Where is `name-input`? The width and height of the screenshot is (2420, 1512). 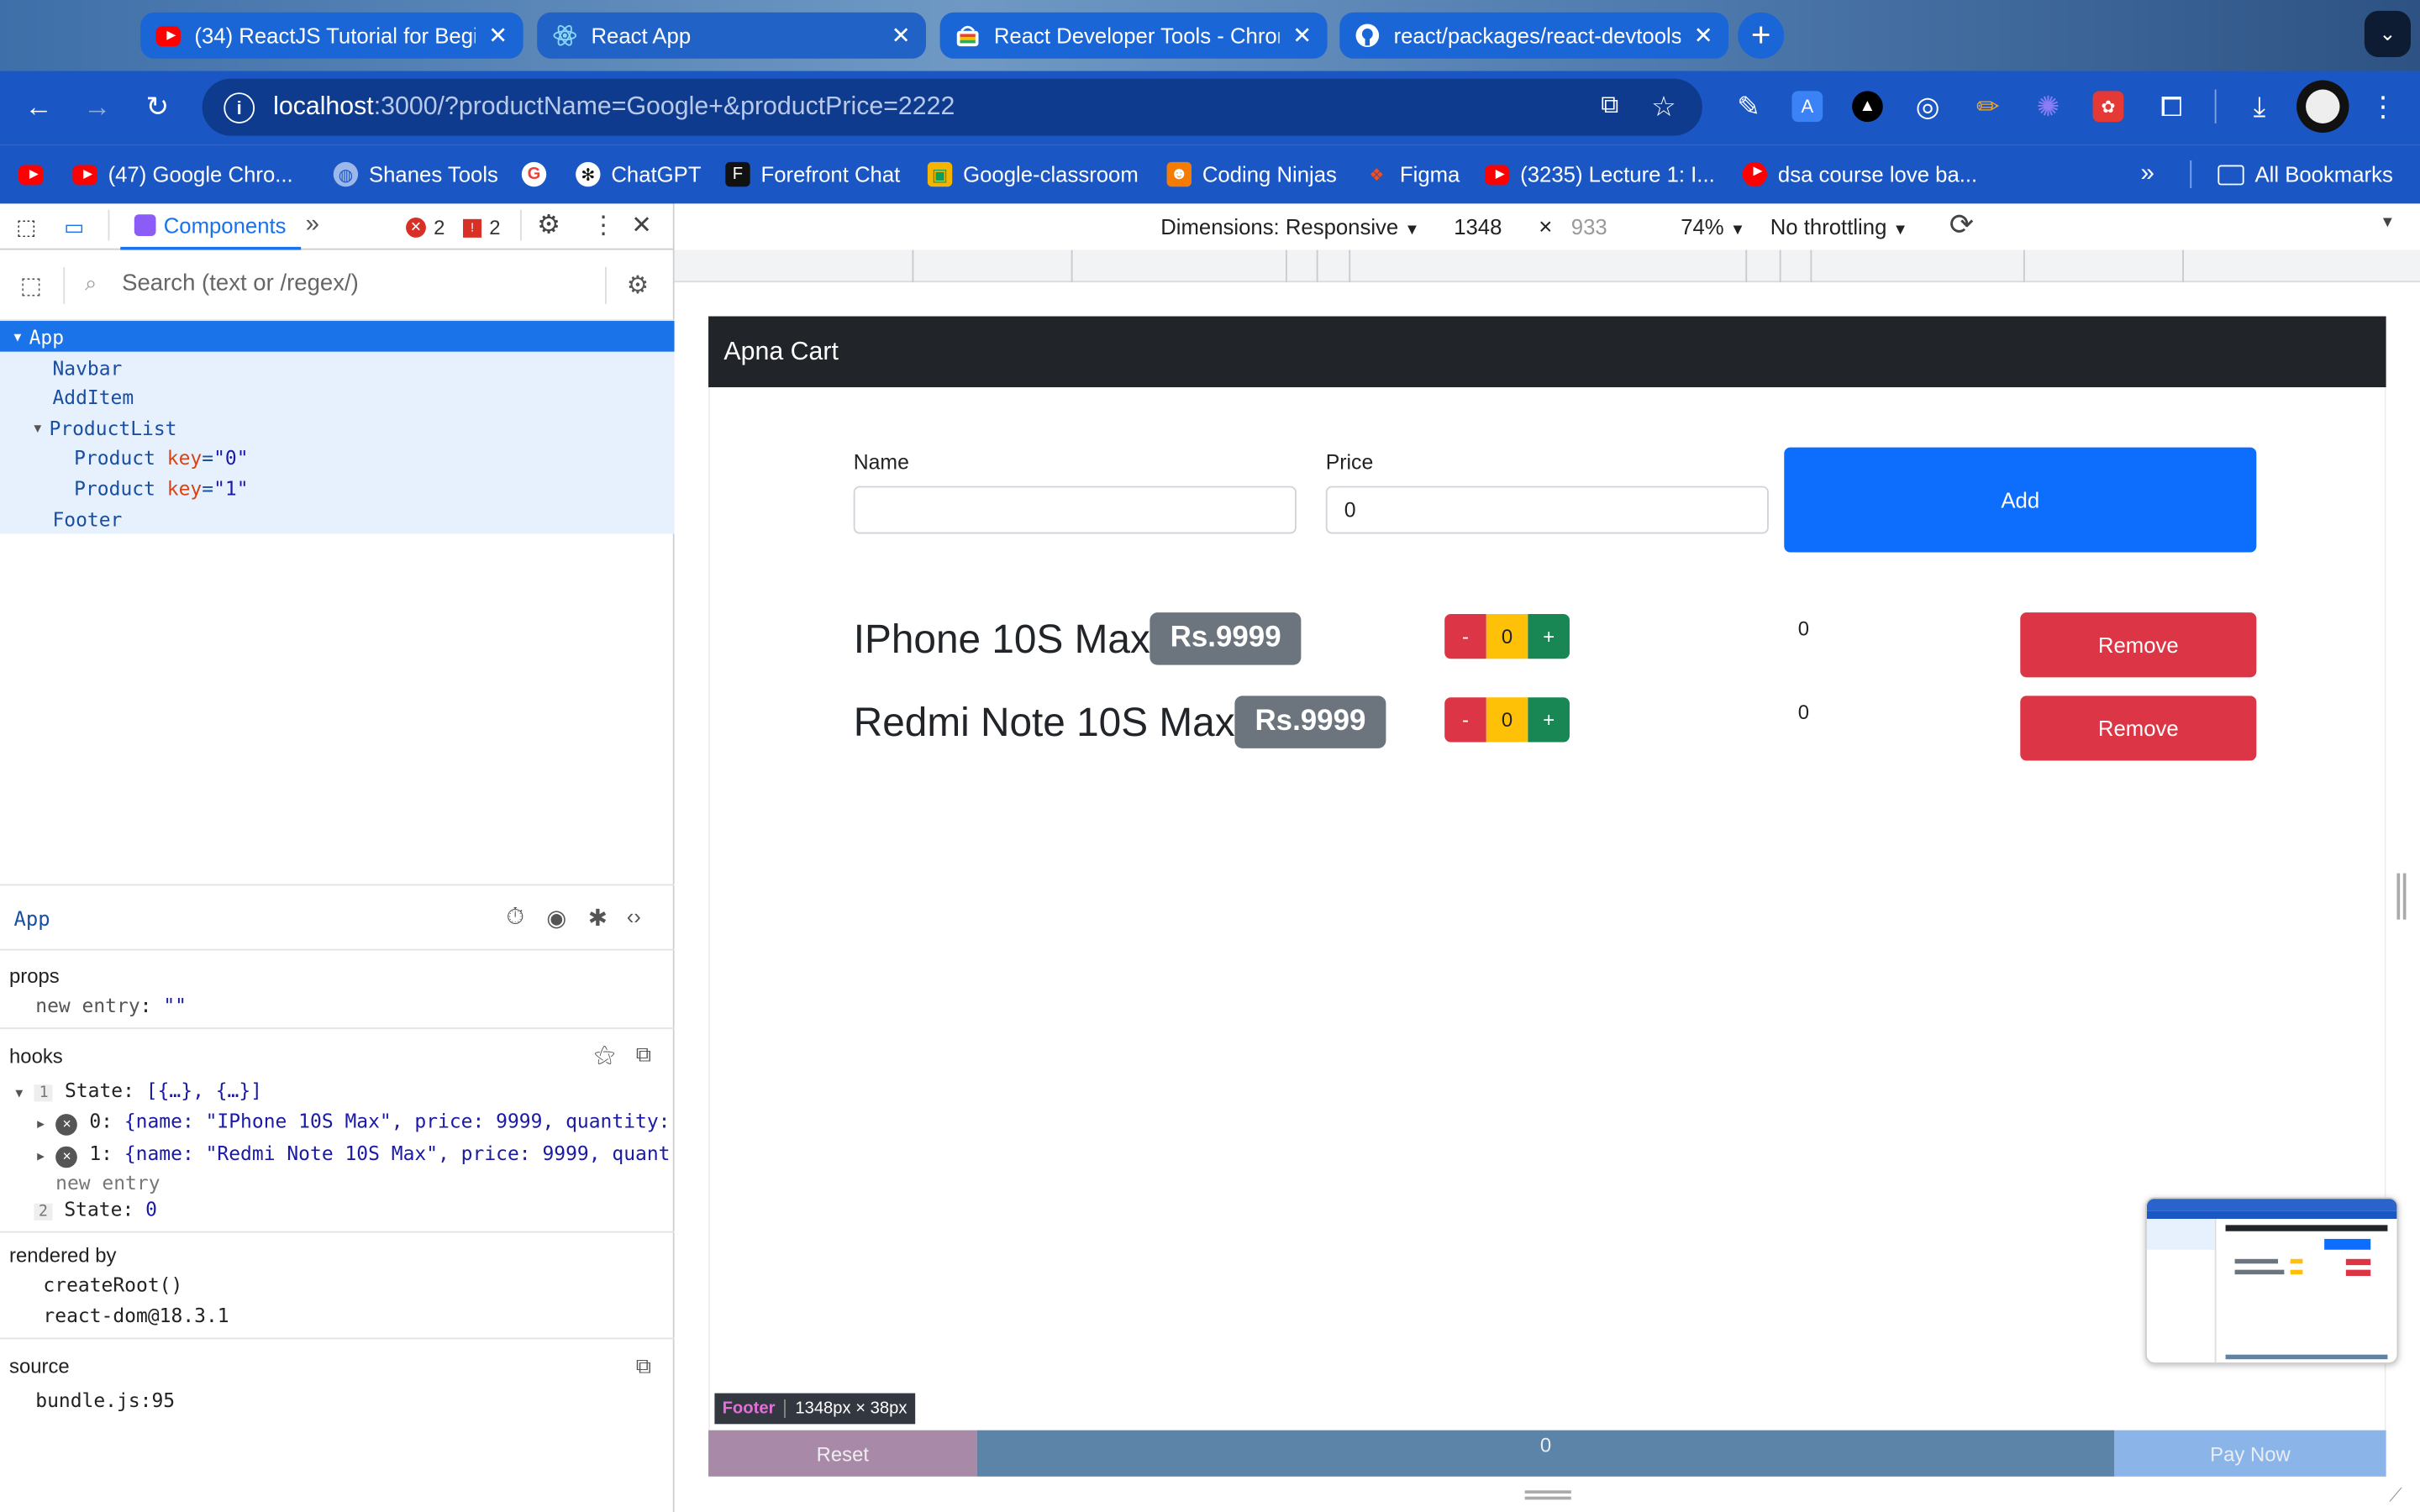 name-input is located at coordinates (1075, 510).